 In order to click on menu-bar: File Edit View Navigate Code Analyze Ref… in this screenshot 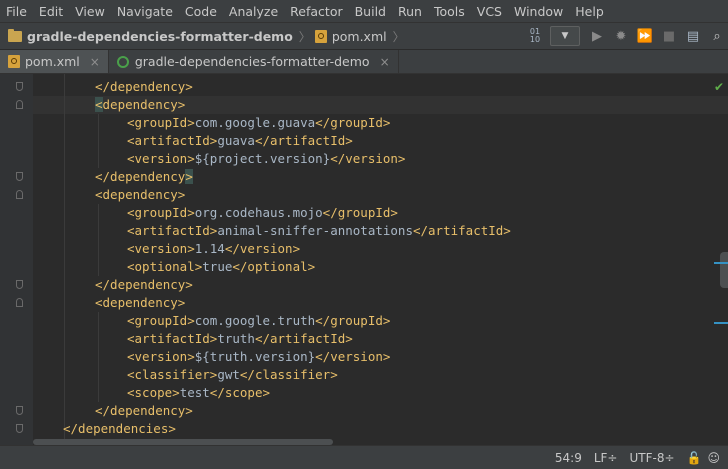, I will do `click(364, 11)`.